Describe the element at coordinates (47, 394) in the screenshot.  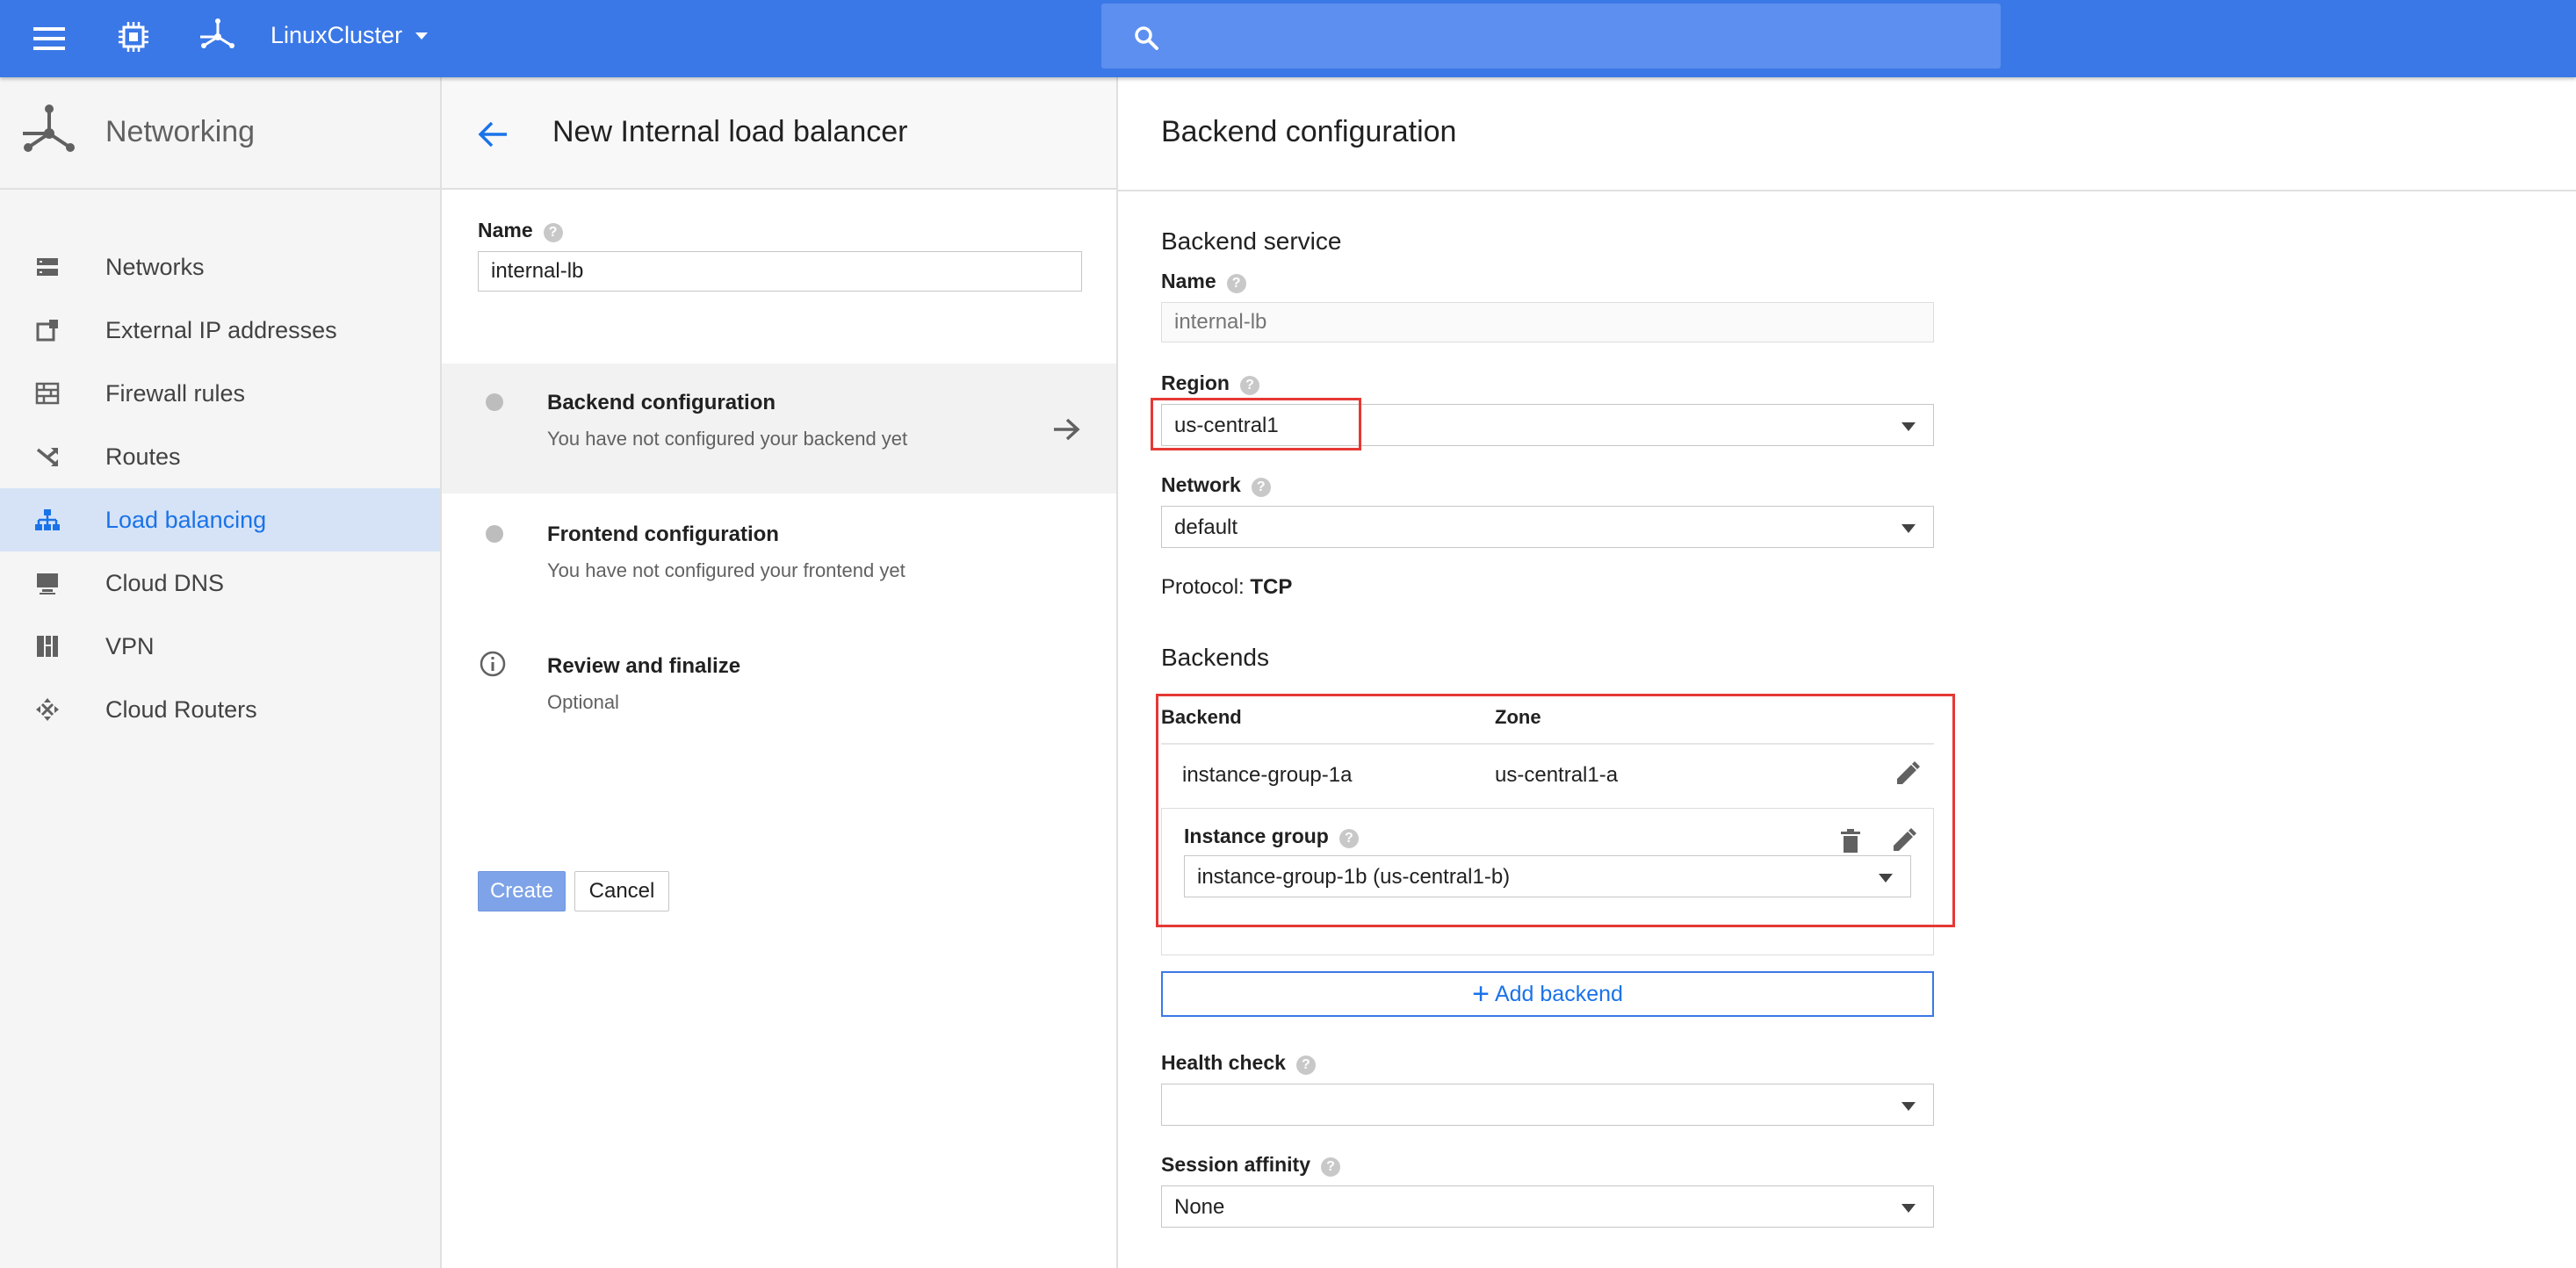
I see `firewall-icon` at that location.